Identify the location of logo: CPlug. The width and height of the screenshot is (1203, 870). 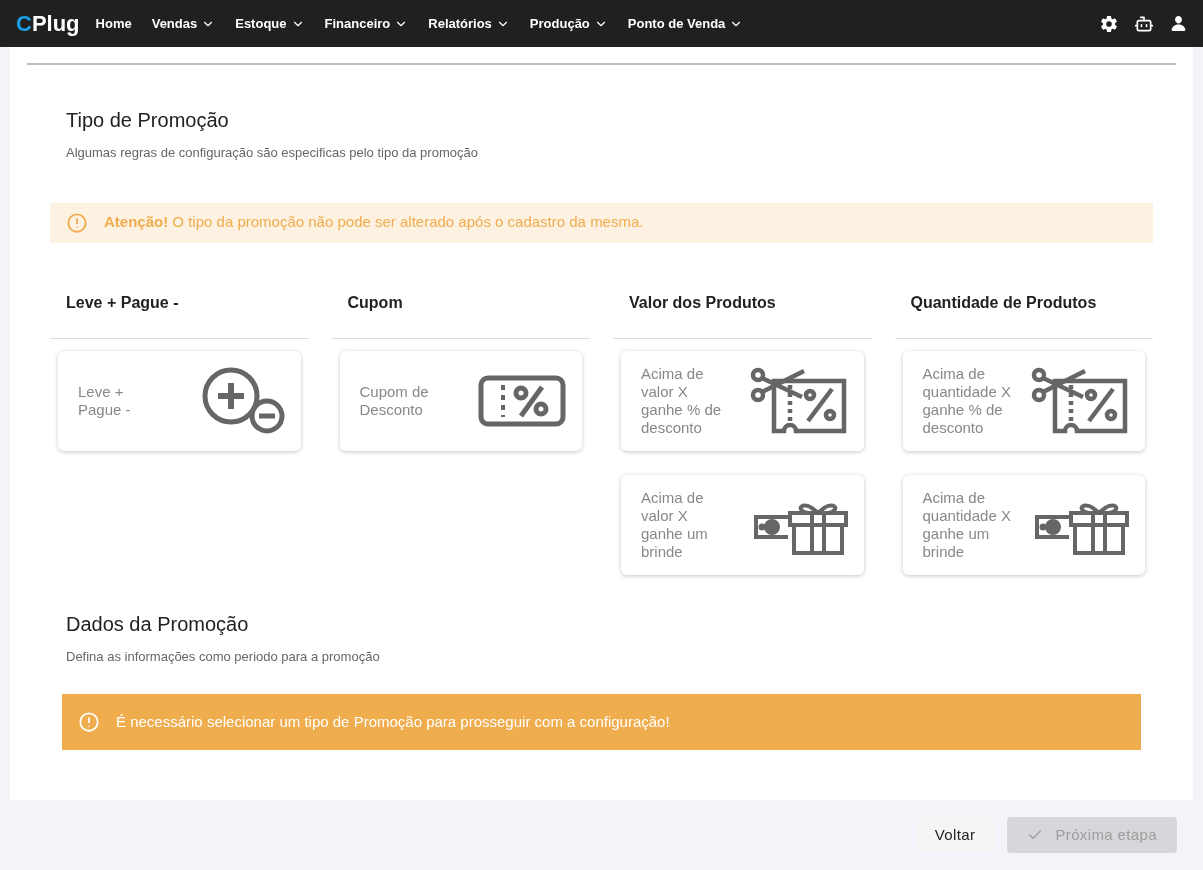
(48, 23).